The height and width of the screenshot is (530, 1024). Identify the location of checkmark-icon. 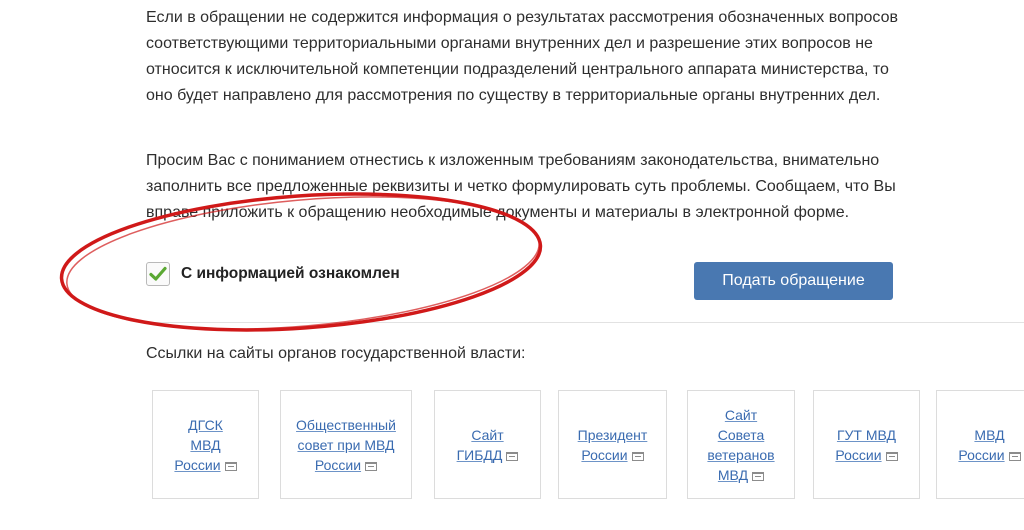
(158, 273).